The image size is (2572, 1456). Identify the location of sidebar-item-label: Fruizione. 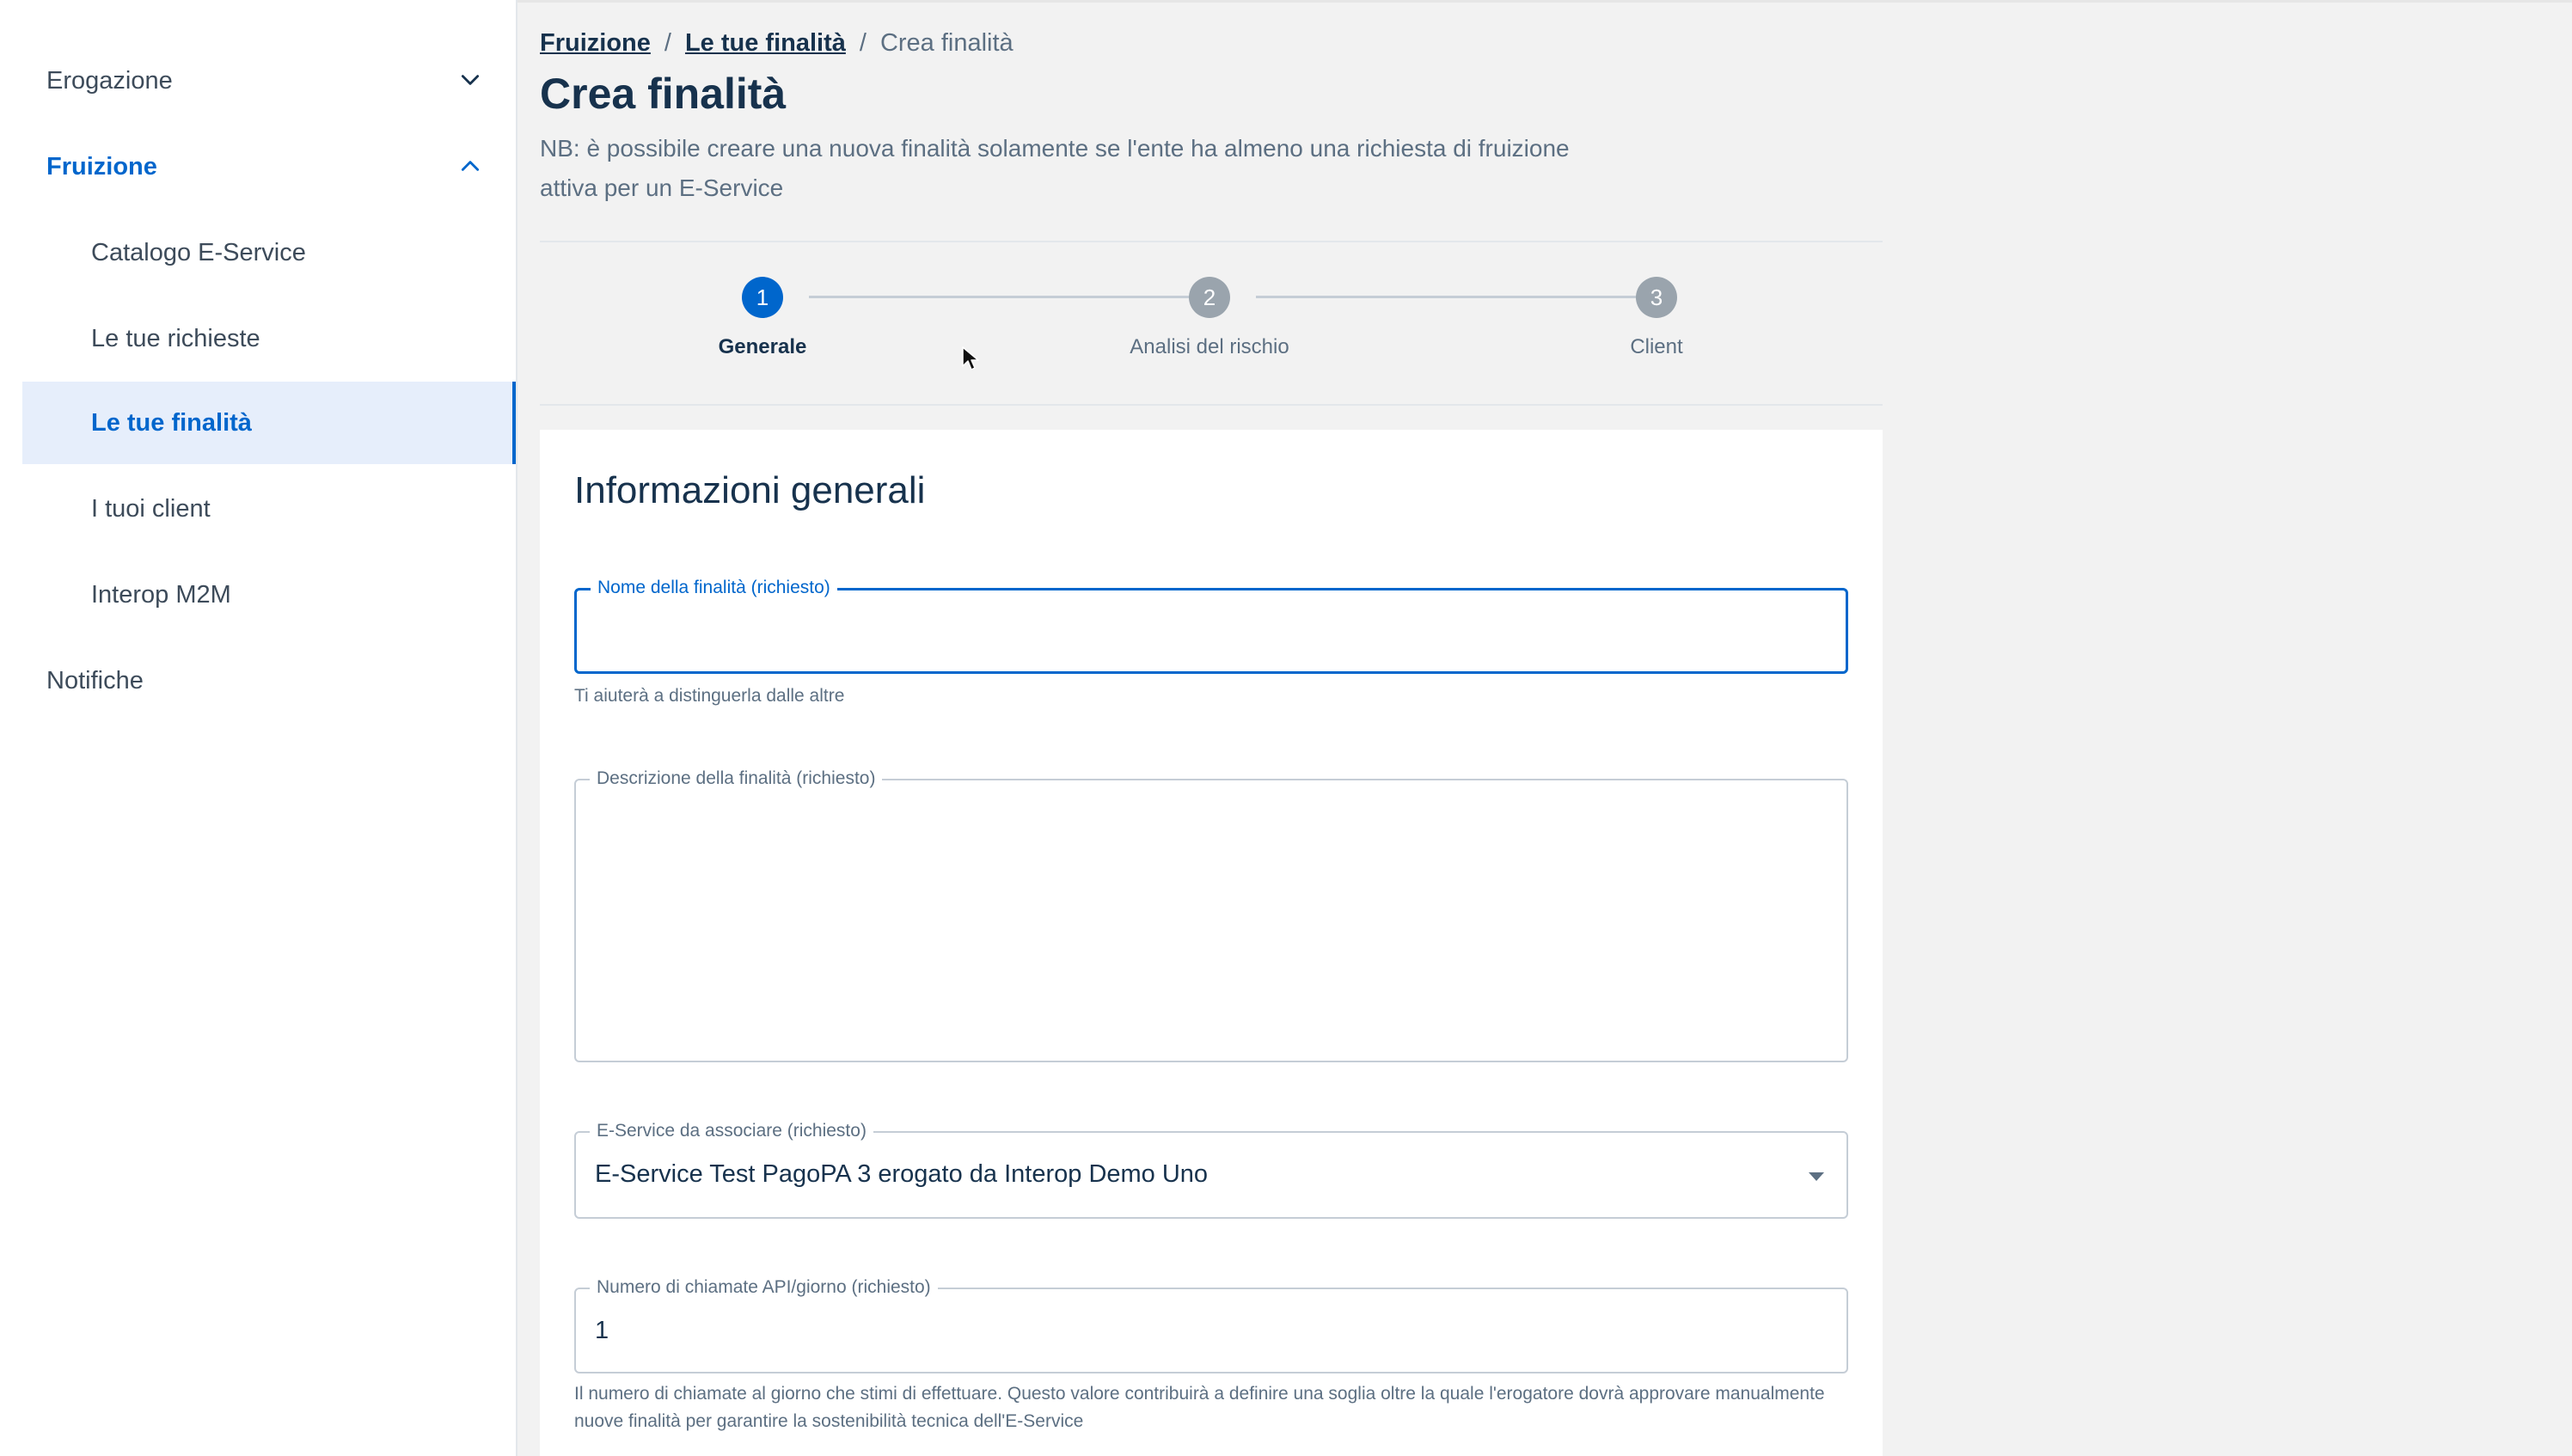
(101, 166).